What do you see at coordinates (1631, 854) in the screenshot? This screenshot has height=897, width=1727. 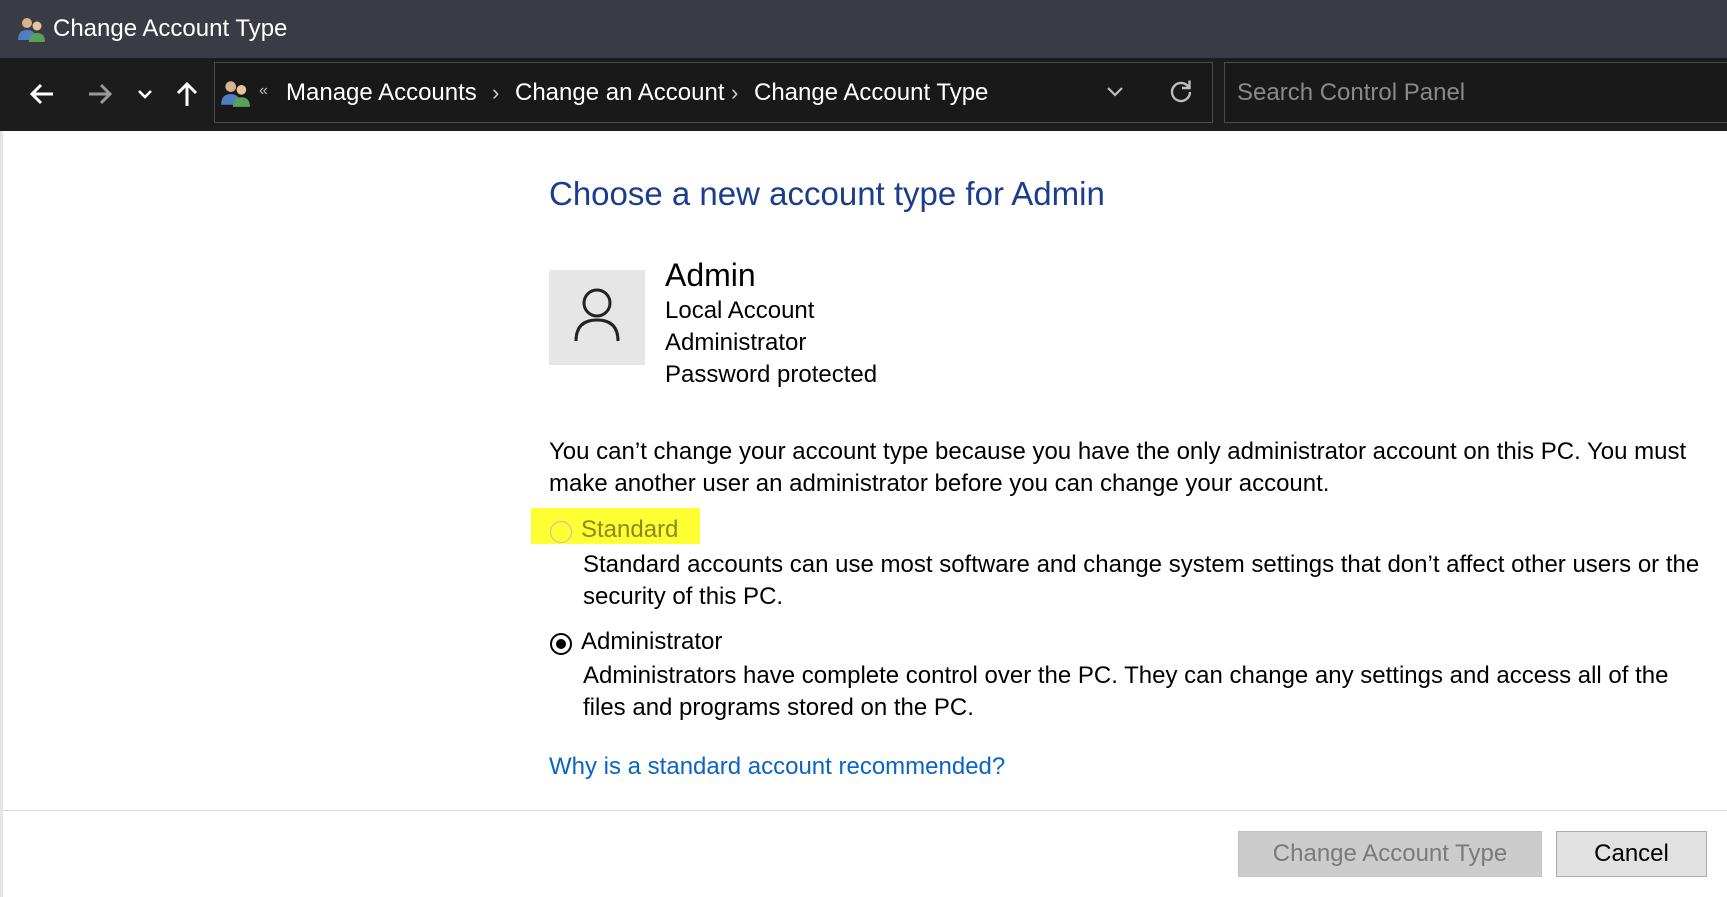 I see `cancel-button: Cancel` at bounding box center [1631, 854].